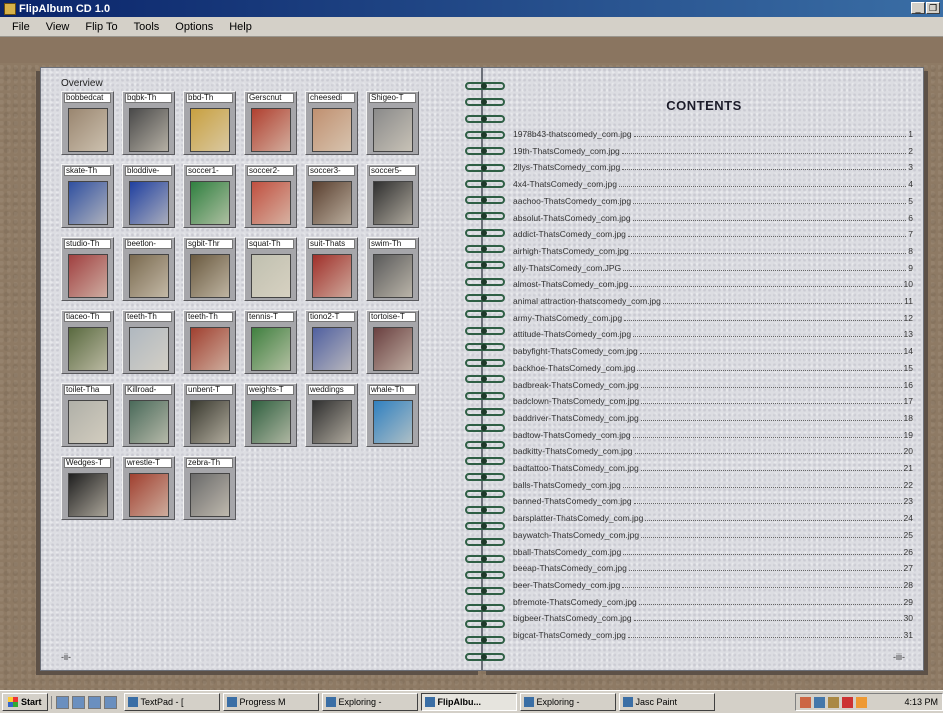 The width and height of the screenshot is (943, 713). Describe the element at coordinates (627, 702) in the screenshot. I see `app-icon` at that location.